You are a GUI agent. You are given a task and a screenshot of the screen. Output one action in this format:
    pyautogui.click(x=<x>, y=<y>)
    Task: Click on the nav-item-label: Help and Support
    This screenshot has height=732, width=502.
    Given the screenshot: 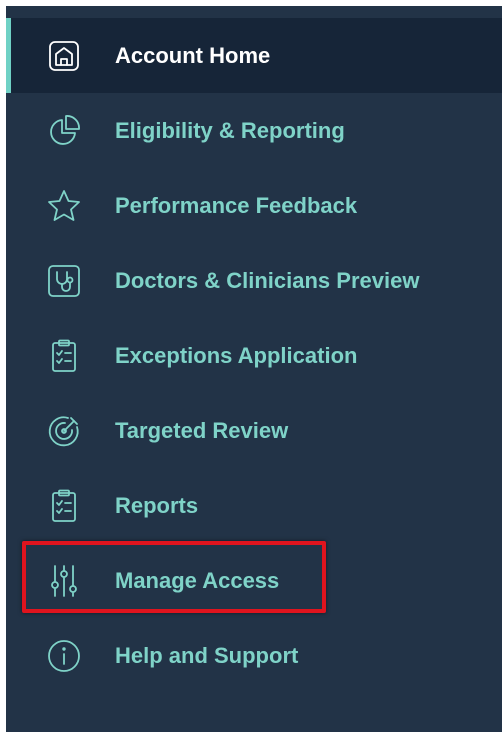 What is the action you would take?
    pyautogui.click(x=207, y=655)
    